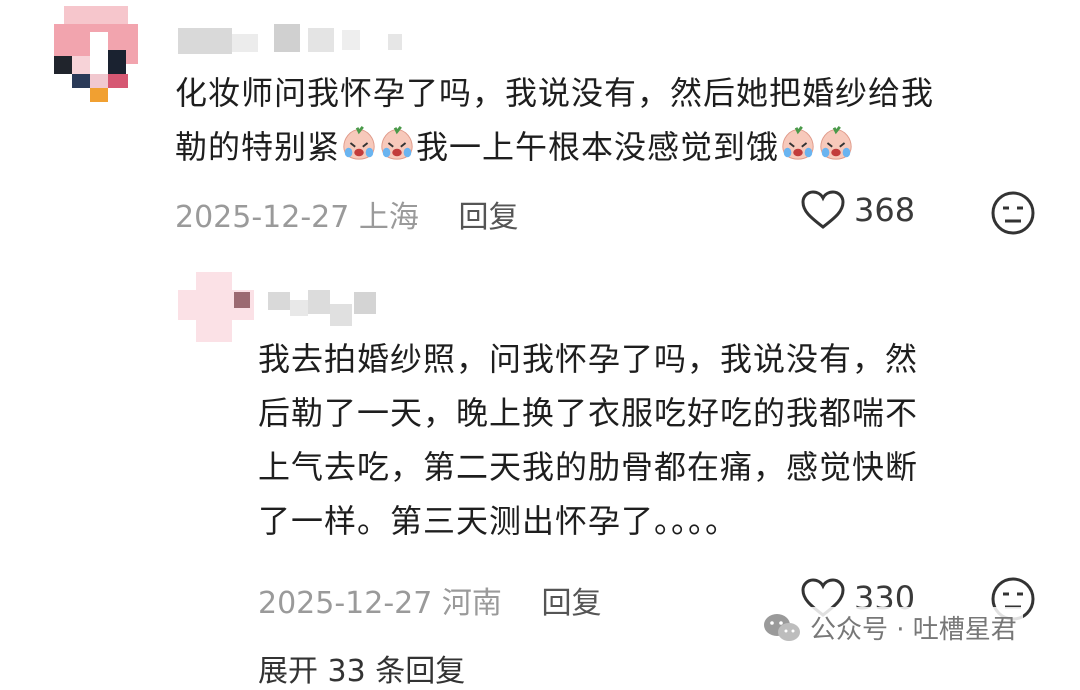  I want to click on comment-1-date: 2025-12-27, so click(262, 217).